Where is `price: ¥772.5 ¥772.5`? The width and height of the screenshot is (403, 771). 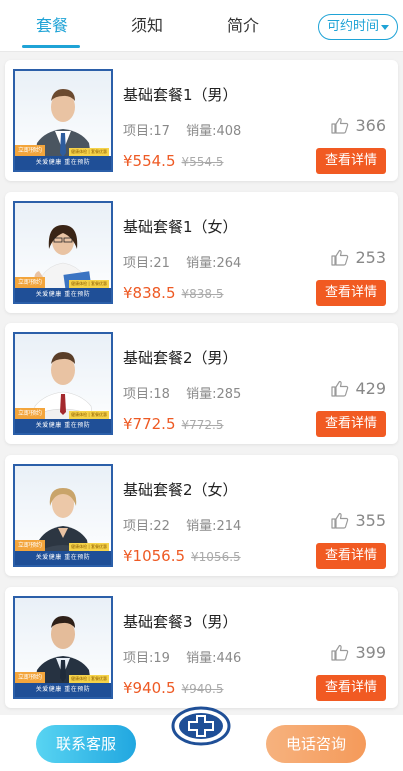
price: ¥772.5 ¥772.5 is located at coordinates (173, 424).